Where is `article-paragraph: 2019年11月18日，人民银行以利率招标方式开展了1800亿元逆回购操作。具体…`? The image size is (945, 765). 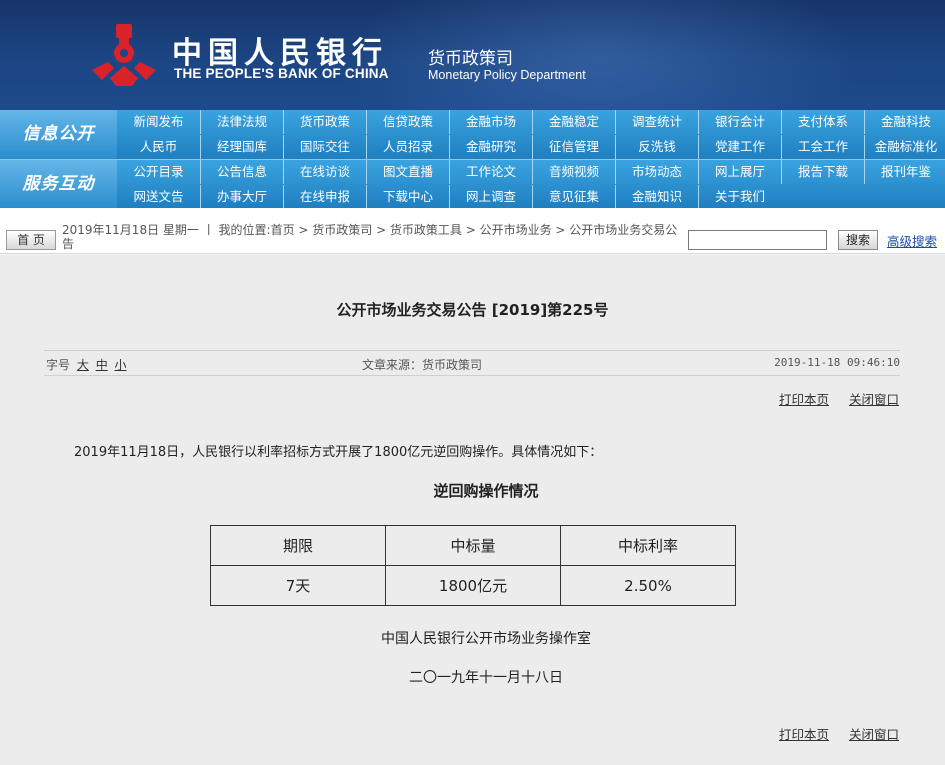
article-paragraph: 2019年11月18日，人民银行以利率招标方式开展了1800亿元逆回购操作。具体… is located at coordinates (338, 452).